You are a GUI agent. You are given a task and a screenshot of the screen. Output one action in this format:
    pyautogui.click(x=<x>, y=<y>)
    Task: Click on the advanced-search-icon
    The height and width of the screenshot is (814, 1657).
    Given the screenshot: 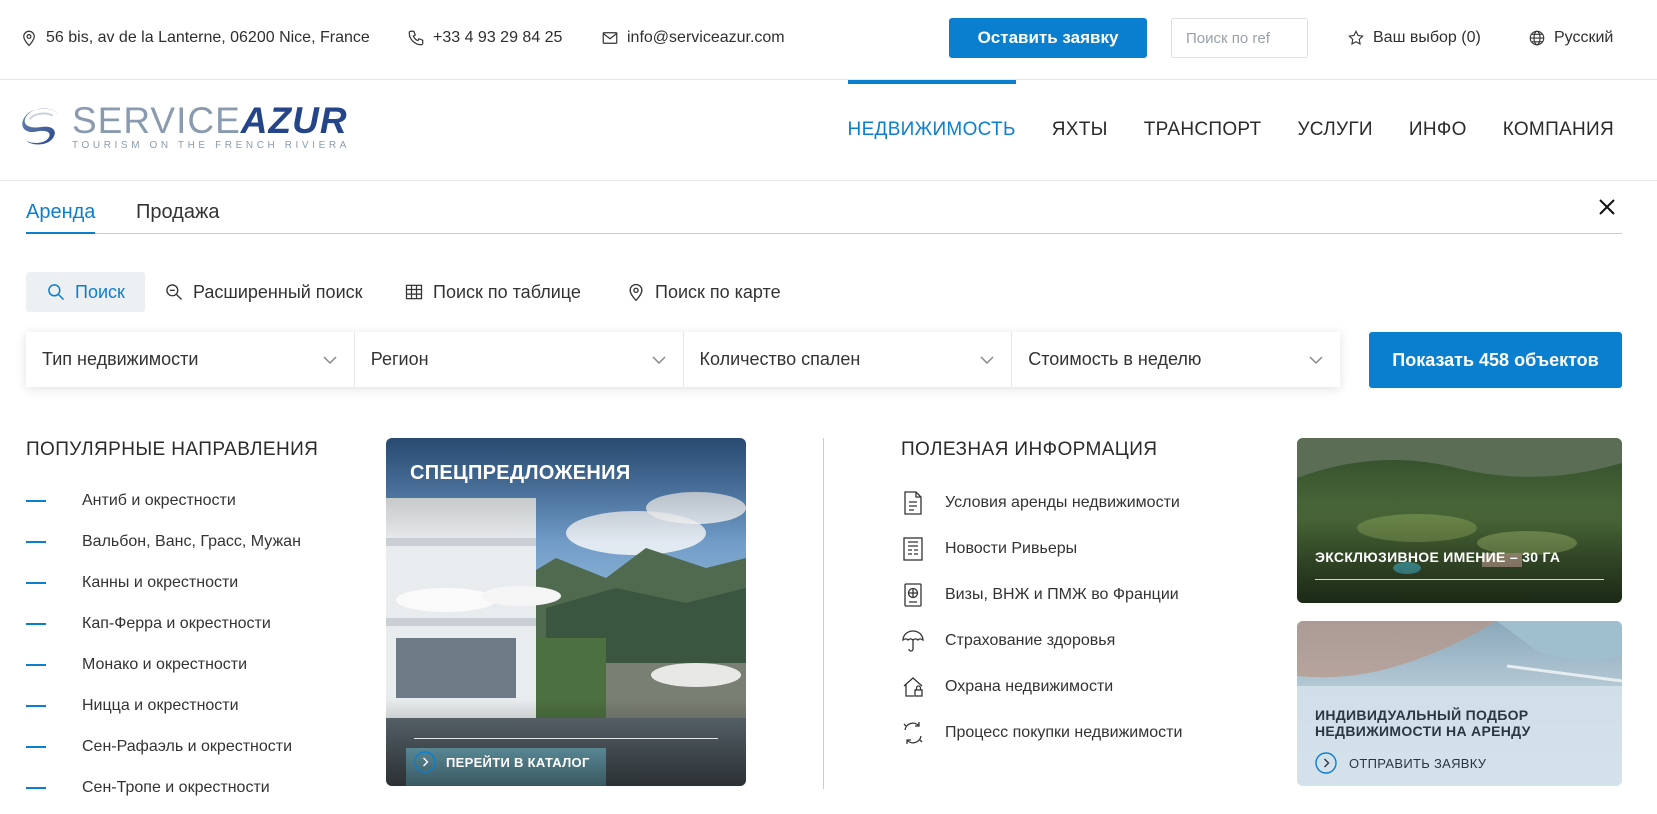 What is the action you would take?
    pyautogui.click(x=174, y=292)
    